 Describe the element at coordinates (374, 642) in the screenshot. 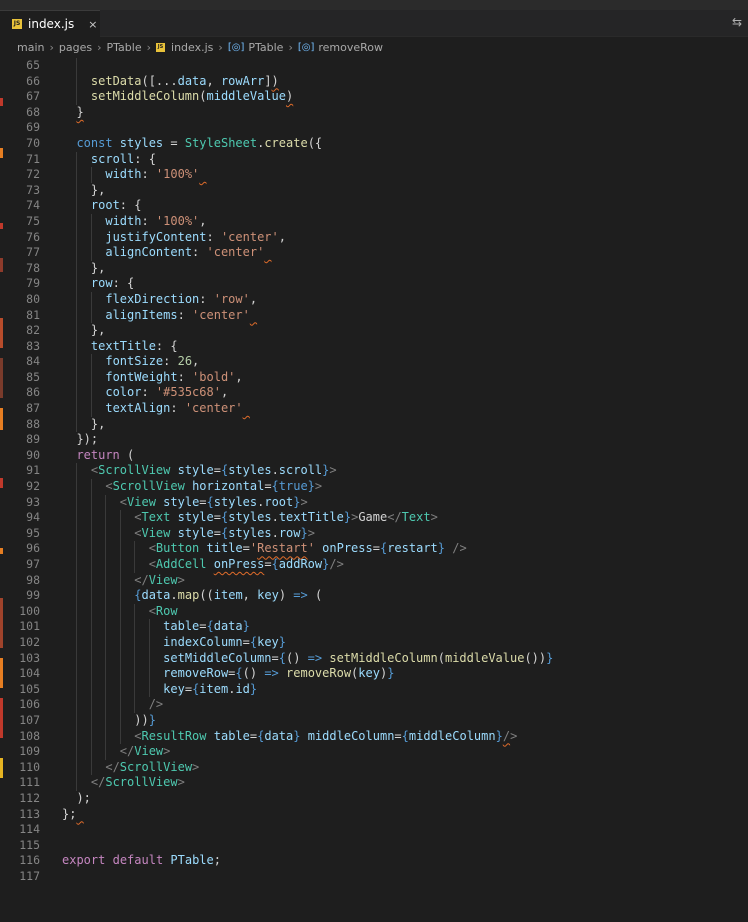

I see `code-line: 102 indexColumn={key}` at that location.